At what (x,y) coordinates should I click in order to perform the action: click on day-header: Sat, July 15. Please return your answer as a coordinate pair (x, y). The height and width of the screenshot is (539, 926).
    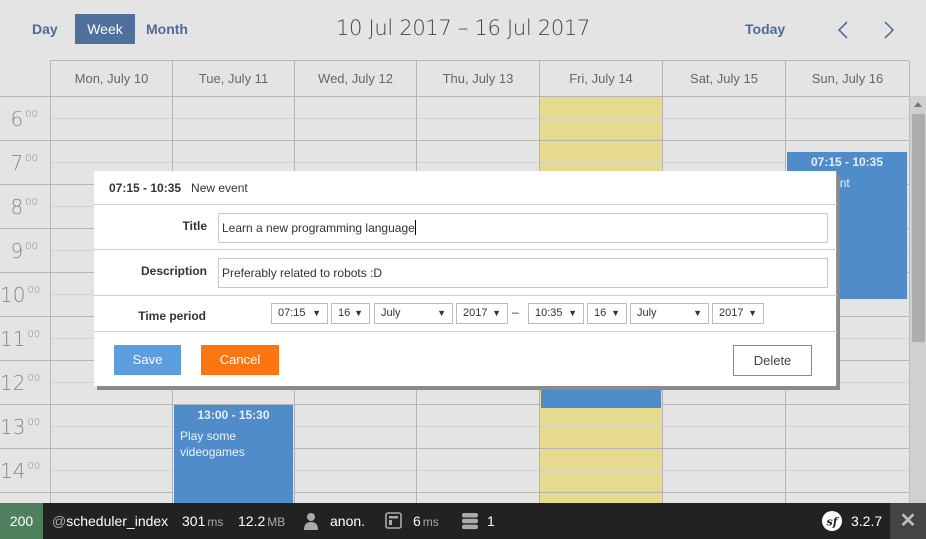
    Looking at the image, I should click on (724, 79).